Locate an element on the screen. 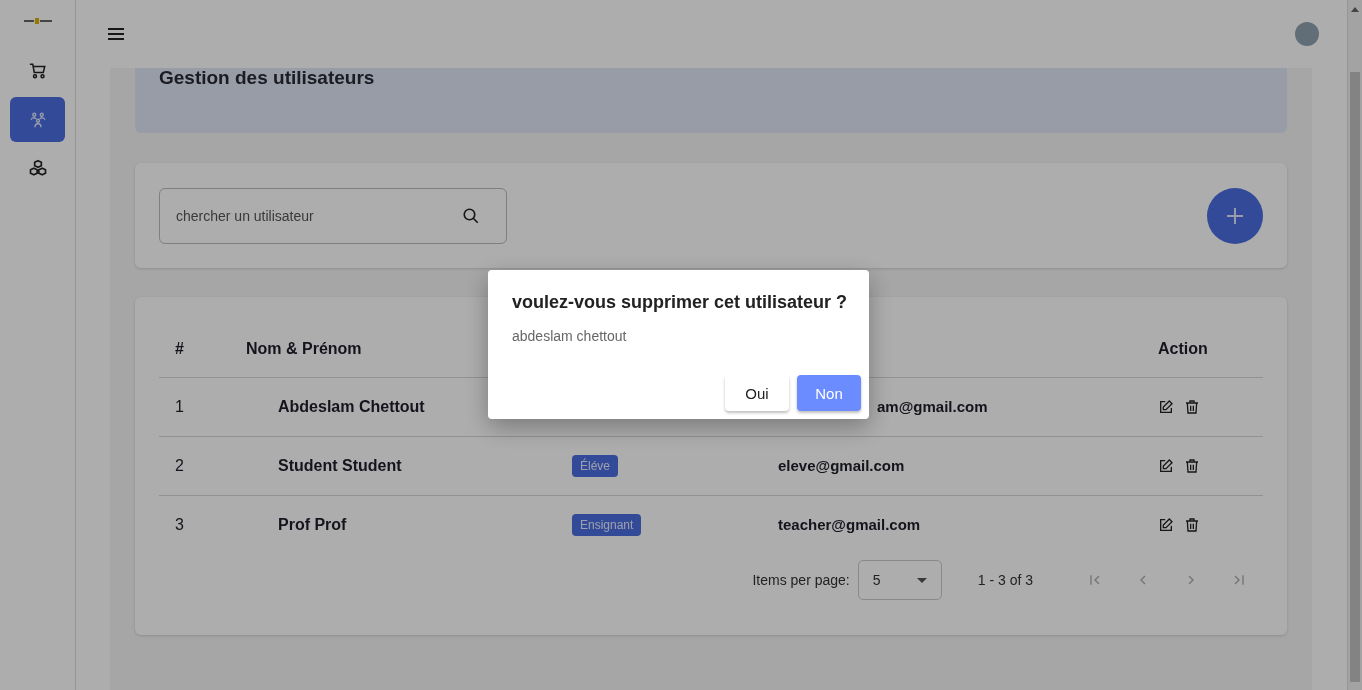  menu-icon is located at coordinates (116, 34).